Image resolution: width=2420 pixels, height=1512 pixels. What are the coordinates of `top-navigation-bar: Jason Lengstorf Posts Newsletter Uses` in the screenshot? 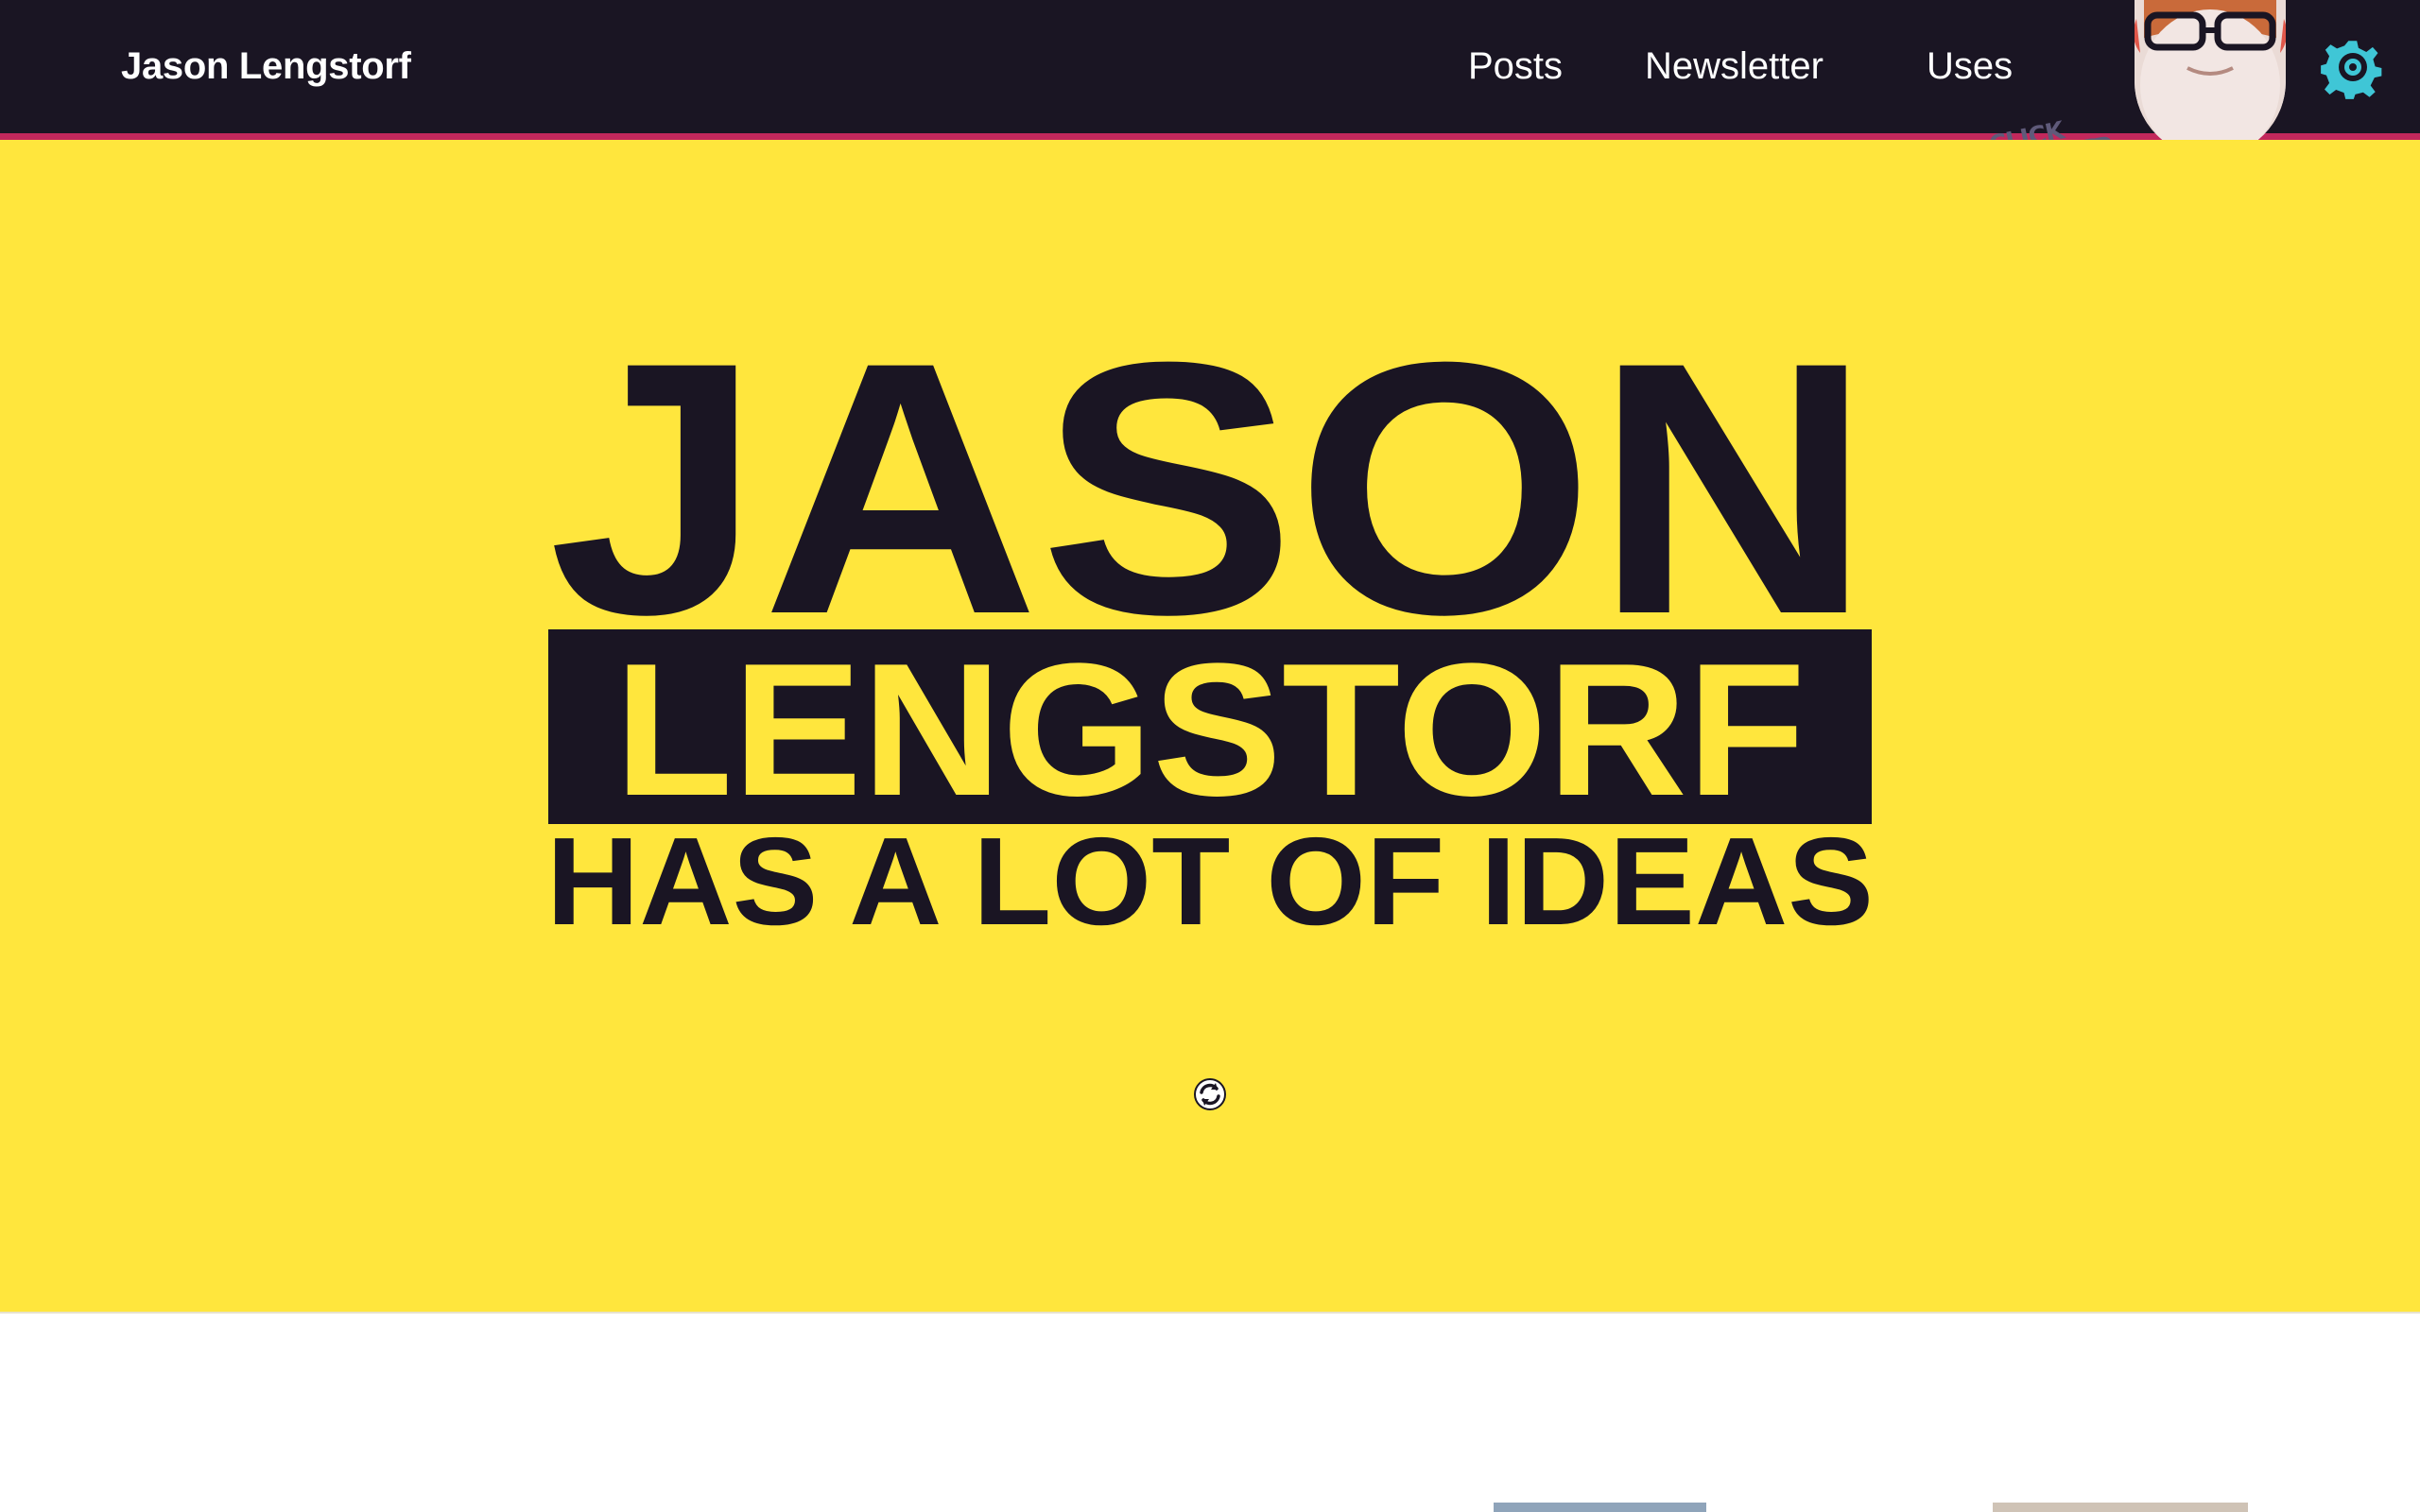 It's located at (1210, 66).